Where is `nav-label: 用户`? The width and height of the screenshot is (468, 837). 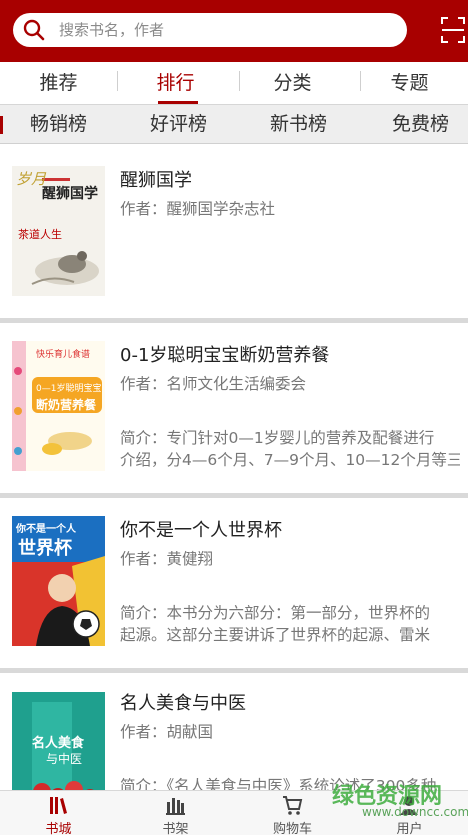
nav-label: 用户 is located at coordinates (409, 829).